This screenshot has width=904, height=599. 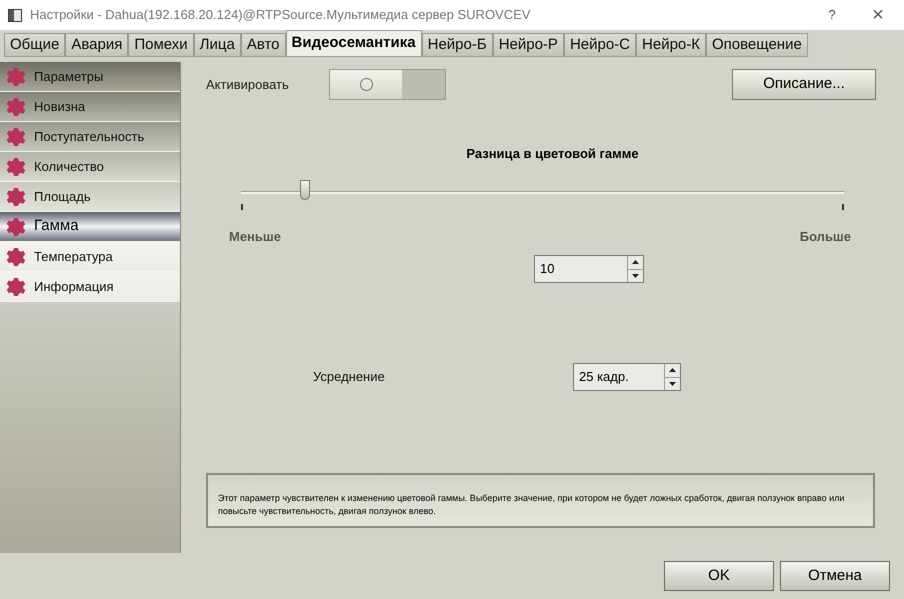 What do you see at coordinates (90, 197) in the screenshot?
I see `sidebar-item: Площадь` at bounding box center [90, 197].